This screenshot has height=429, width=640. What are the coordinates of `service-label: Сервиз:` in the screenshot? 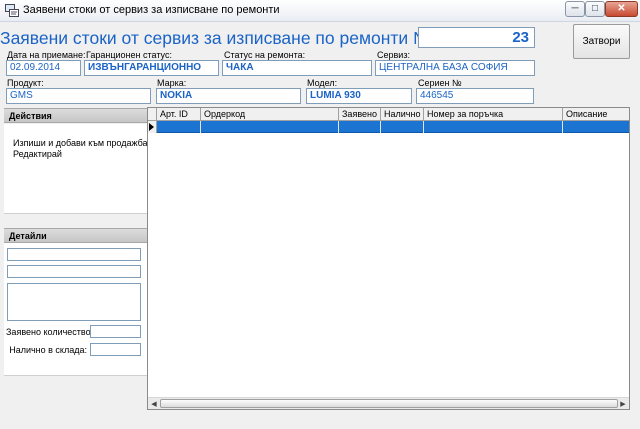 It's located at (393, 55).